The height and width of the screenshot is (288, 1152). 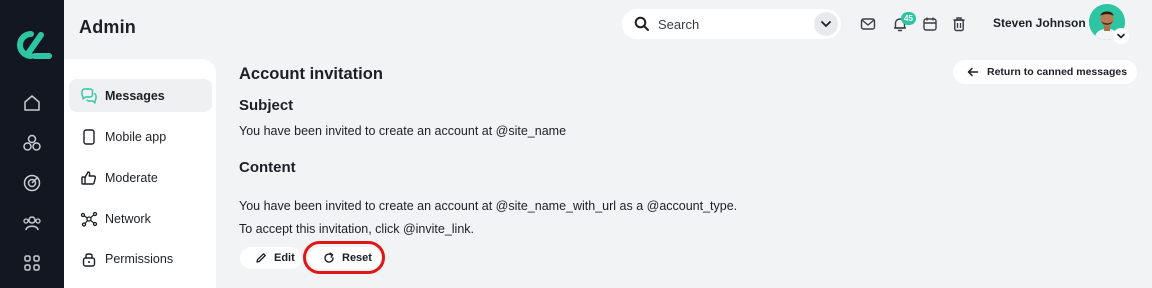 I want to click on return-to-canned-messages-button: Return to canned messages, so click(x=1045, y=72).